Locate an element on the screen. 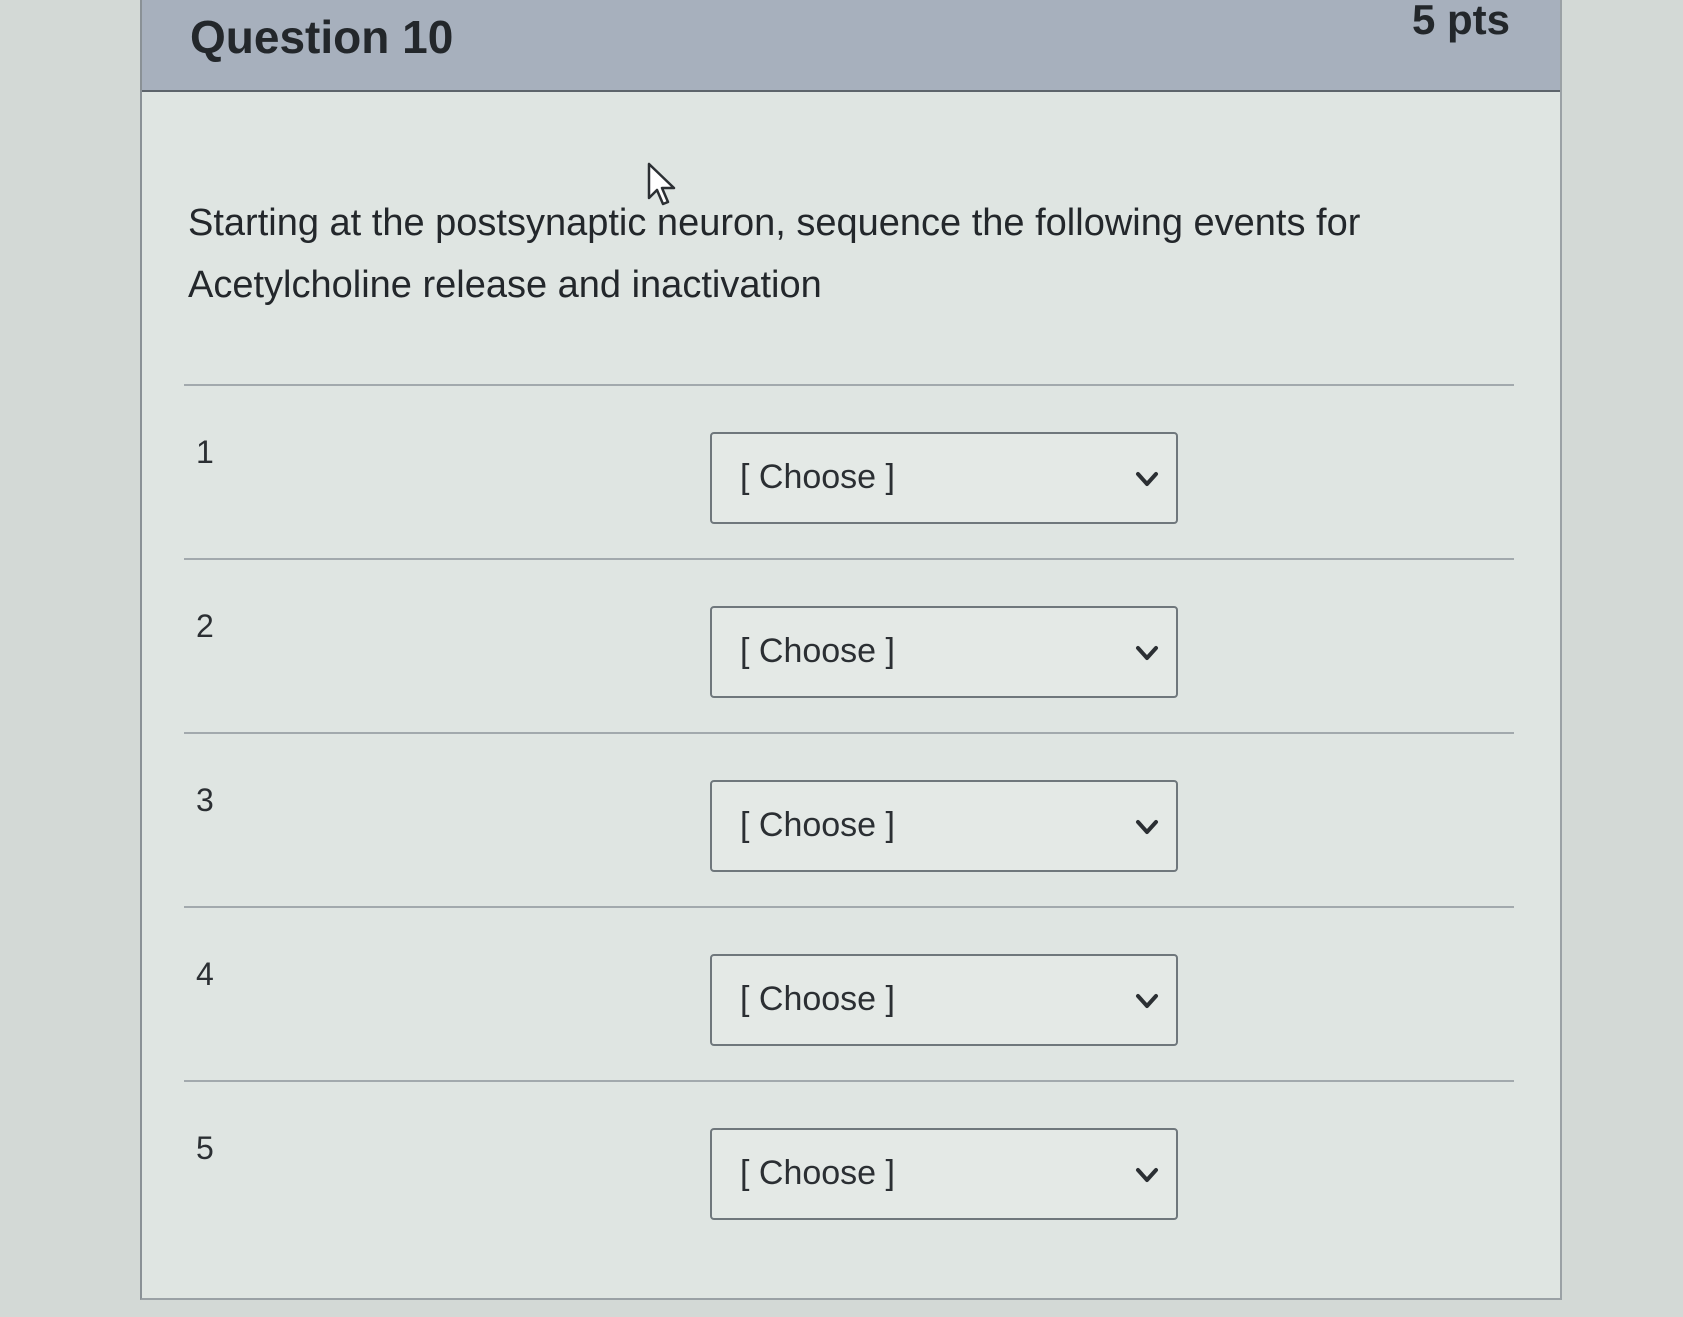  answer-row: 1 [ Choose ] is located at coordinates (849, 471).